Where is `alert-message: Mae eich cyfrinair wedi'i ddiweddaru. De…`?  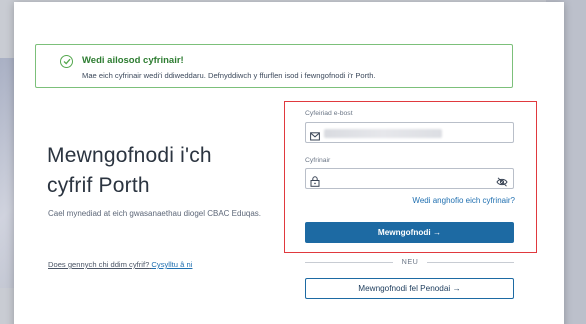 alert-message: Mae eich cyfrinair wedi'i ddiweddaru. De… is located at coordinates (229, 75).